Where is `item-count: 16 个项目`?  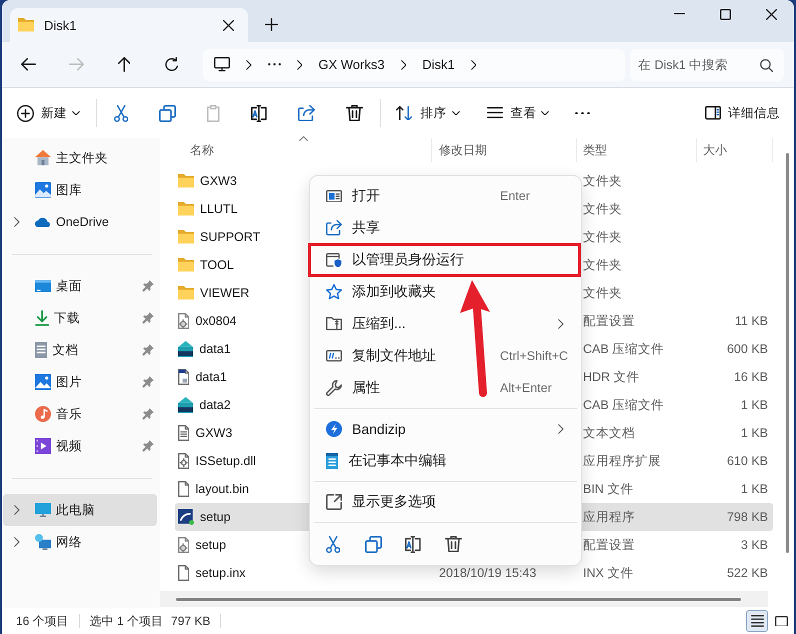 item-count: 16 个项目 is located at coordinates (42, 621).